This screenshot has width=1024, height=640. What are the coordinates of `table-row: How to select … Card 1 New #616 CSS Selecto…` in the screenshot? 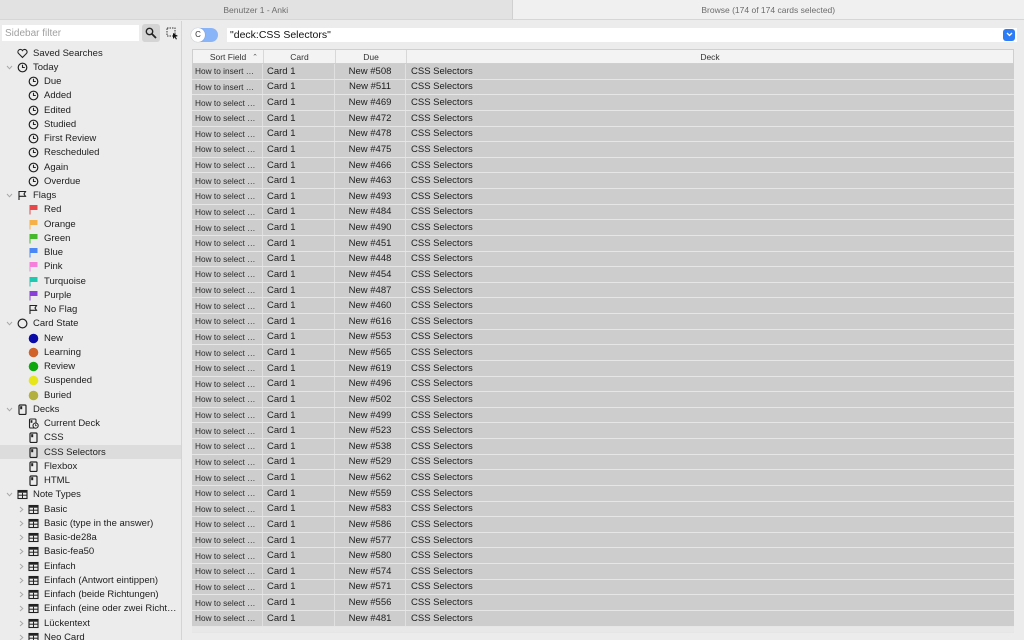 It's located at (603, 322).